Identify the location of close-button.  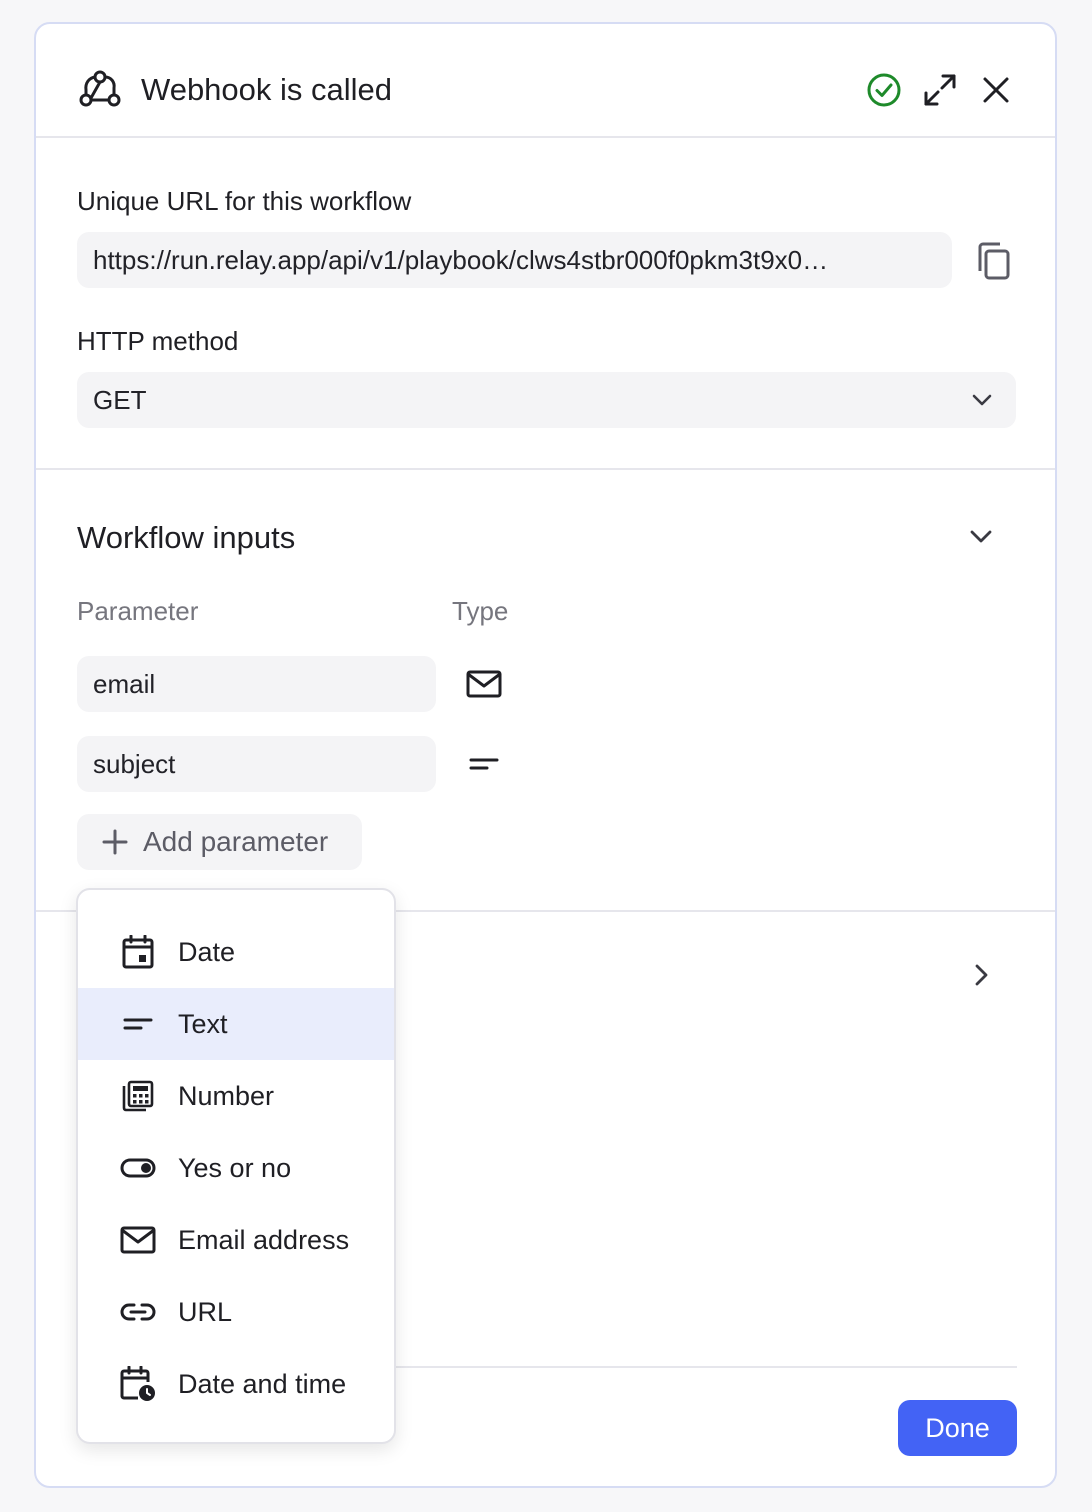
(996, 90).